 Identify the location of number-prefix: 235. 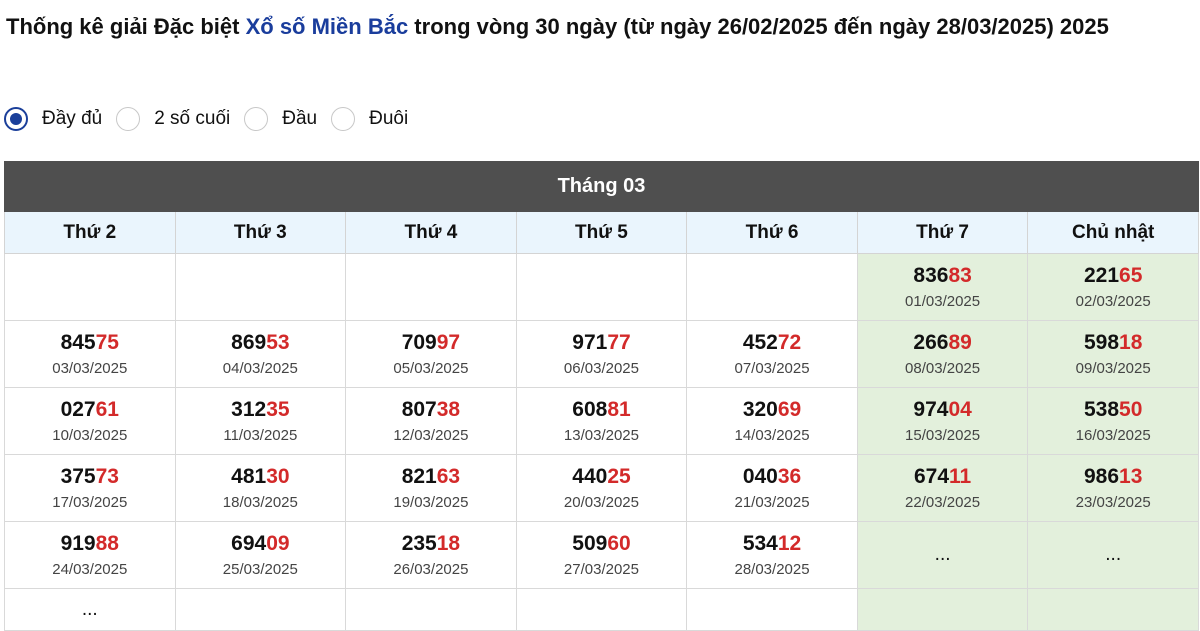
(419, 543).